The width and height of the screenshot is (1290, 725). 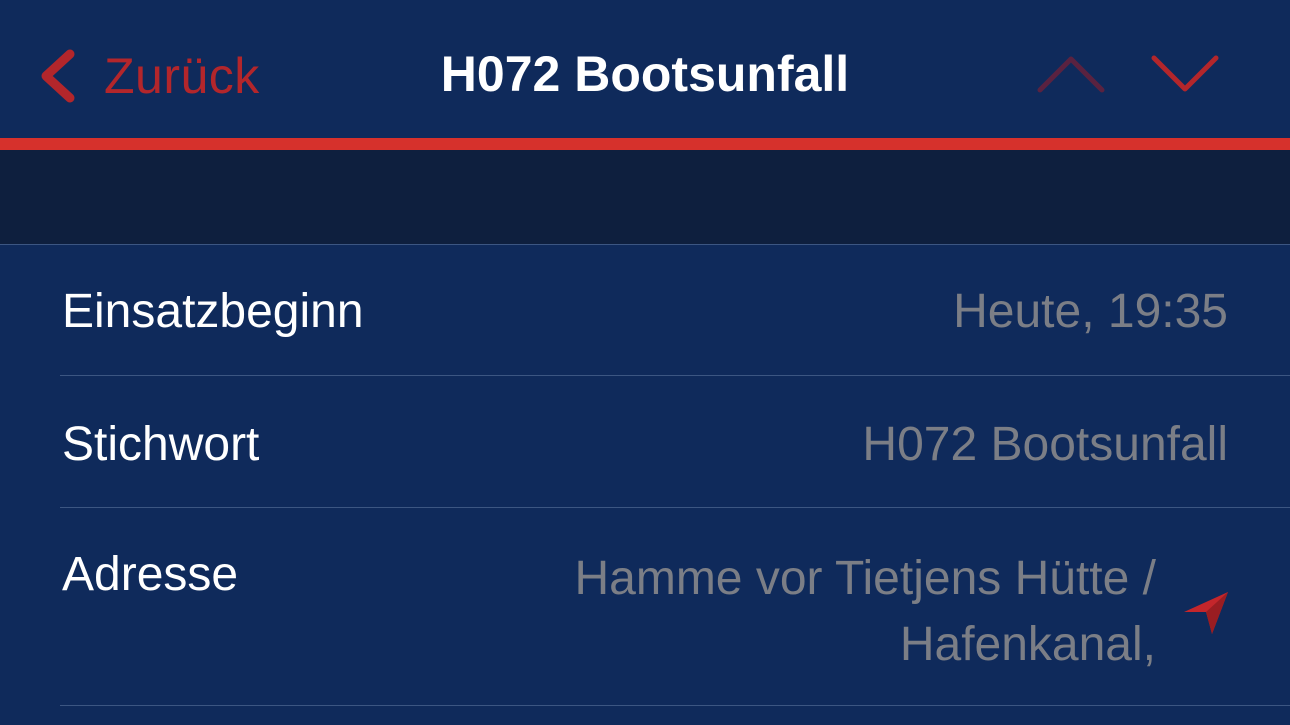 What do you see at coordinates (1206, 614) in the screenshot?
I see `location-arrow-icon` at bounding box center [1206, 614].